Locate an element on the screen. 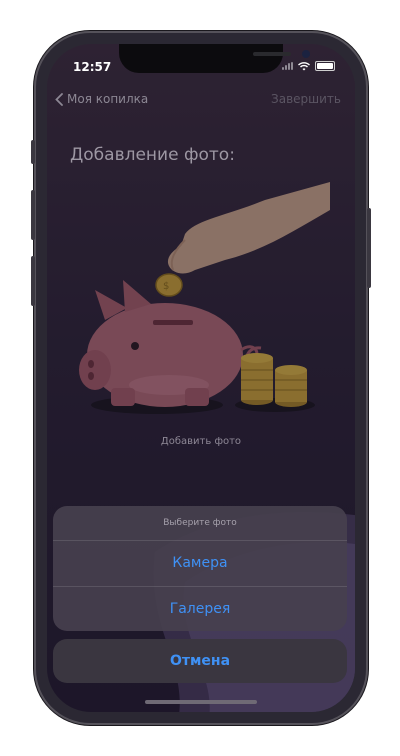  cancel-button: Отмена is located at coordinates (200, 661).